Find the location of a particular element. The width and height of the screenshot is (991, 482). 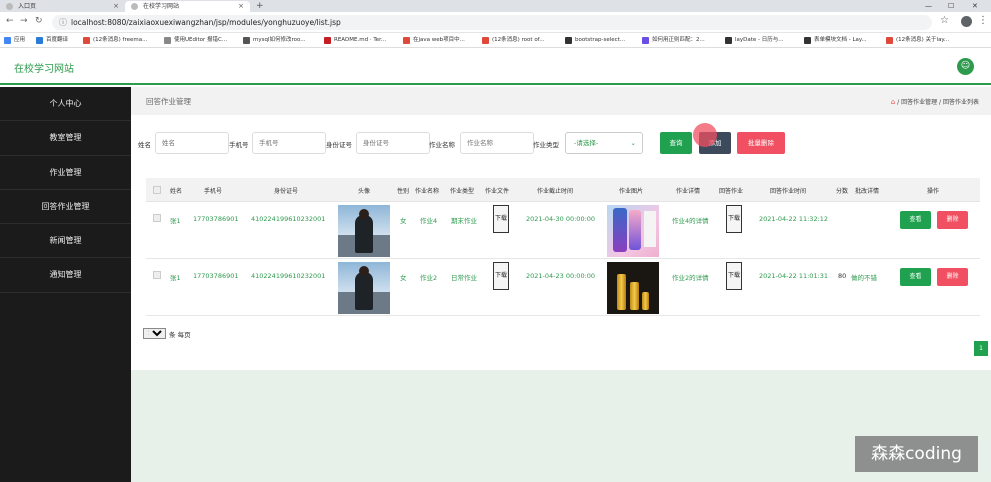

phone-shape is located at coordinates (635, 230).